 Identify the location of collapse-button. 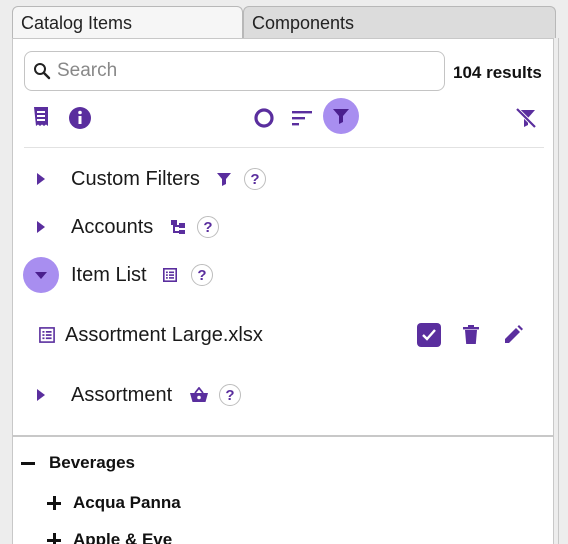
(41, 275).